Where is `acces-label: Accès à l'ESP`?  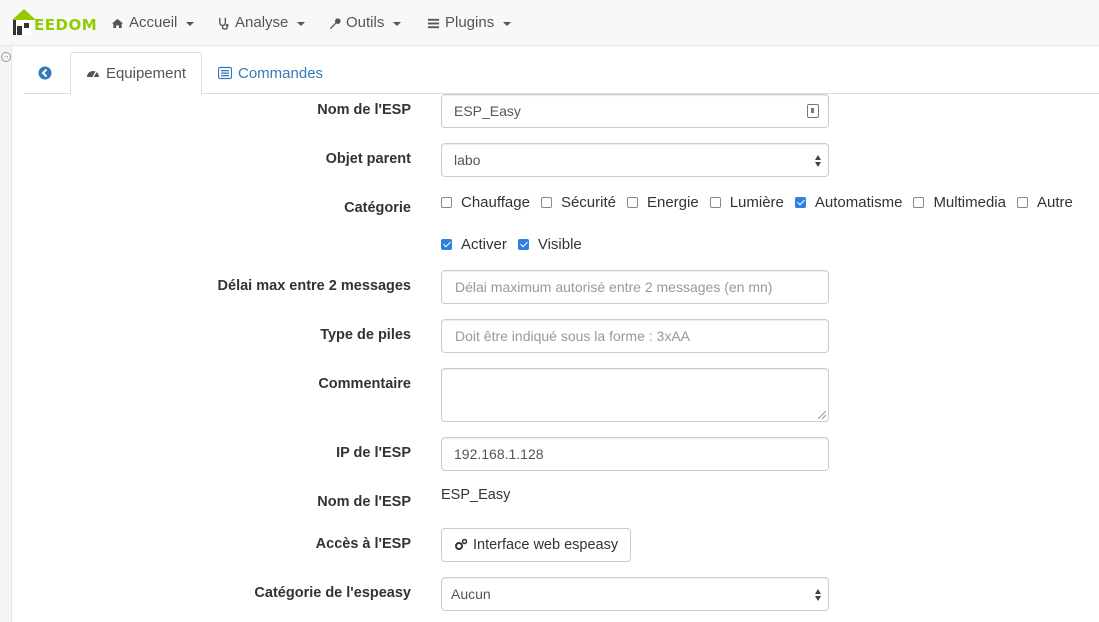 acces-label: Accès à l'ESP is located at coordinates (363, 544).